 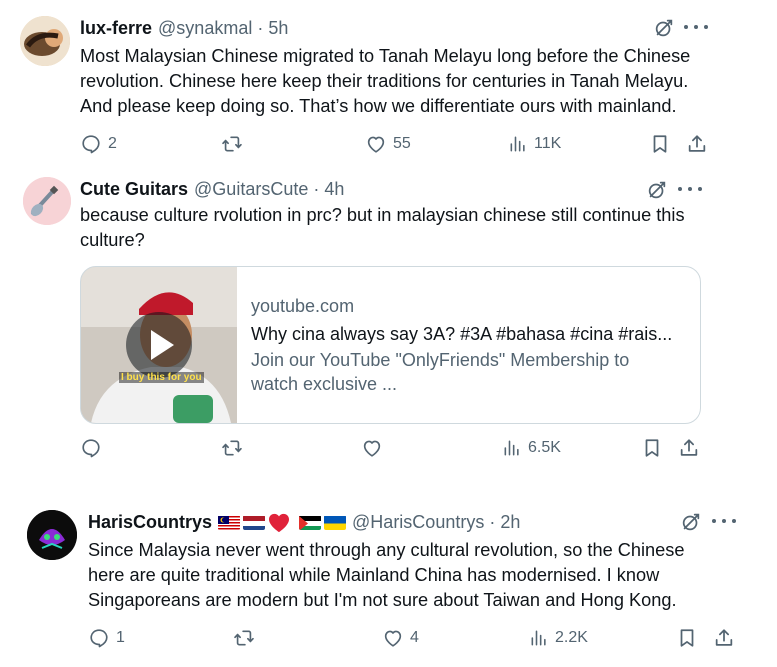 What do you see at coordinates (310, 522) in the screenshot?
I see `palestine-flag-icon` at bounding box center [310, 522].